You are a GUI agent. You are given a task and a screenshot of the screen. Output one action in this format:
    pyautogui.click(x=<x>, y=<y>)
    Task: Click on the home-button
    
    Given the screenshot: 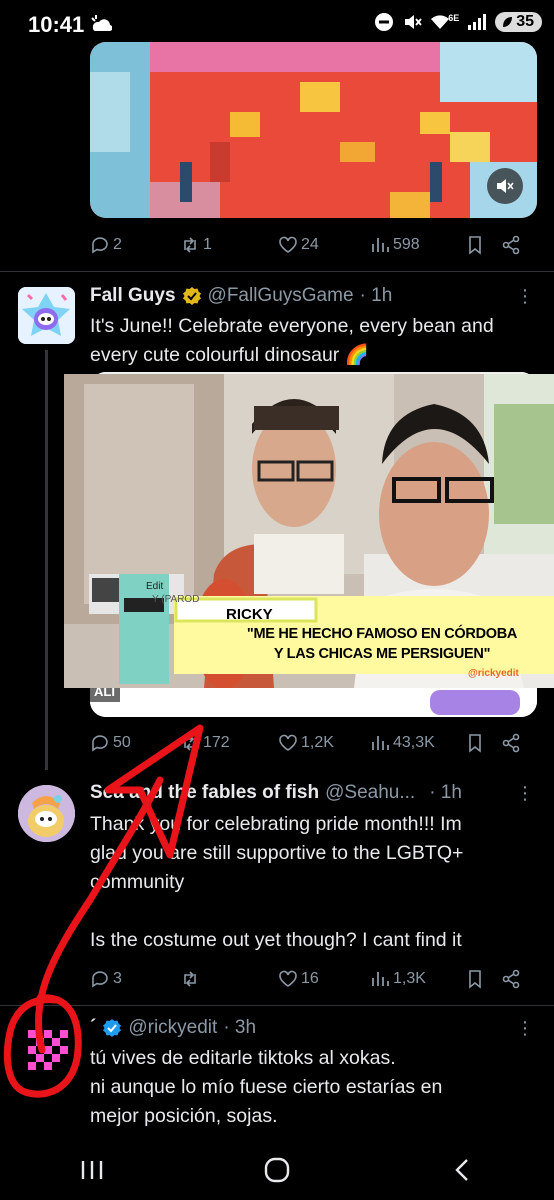 What is the action you would take?
    pyautogui.click(x=277, y=1170)
    